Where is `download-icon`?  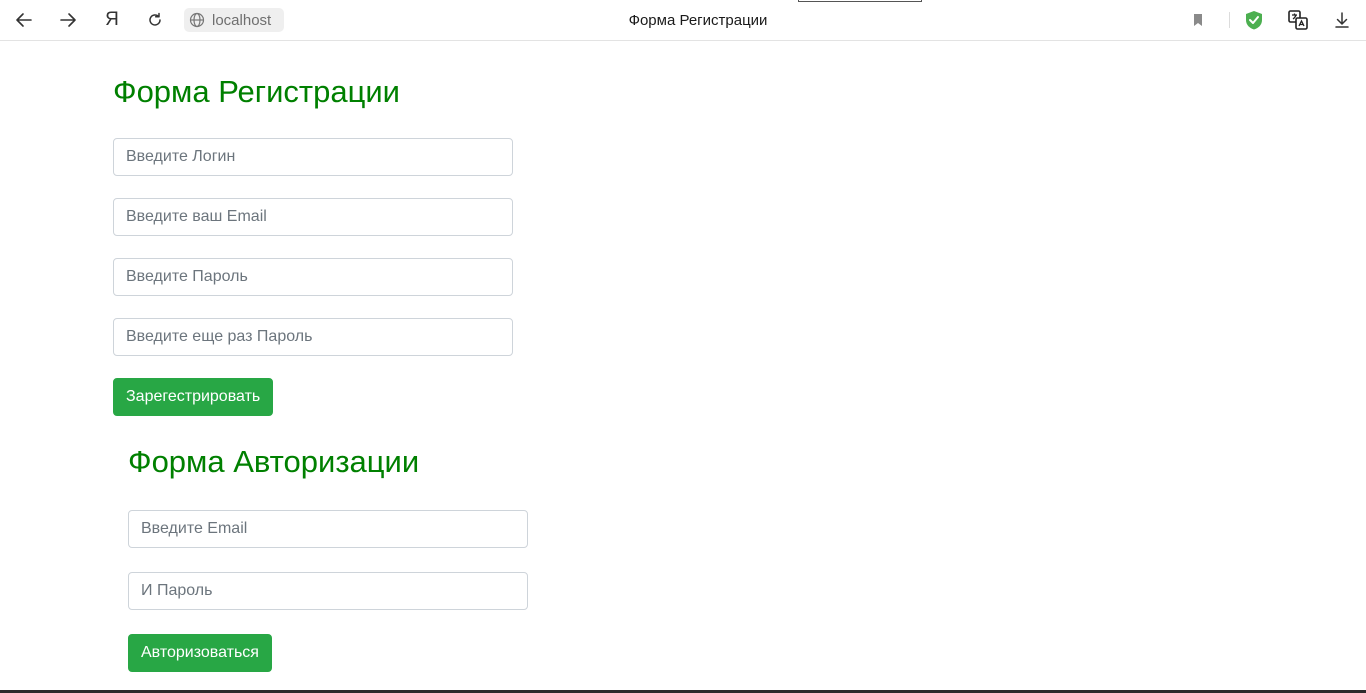 download-icon is located at coordinates (1342, 20).